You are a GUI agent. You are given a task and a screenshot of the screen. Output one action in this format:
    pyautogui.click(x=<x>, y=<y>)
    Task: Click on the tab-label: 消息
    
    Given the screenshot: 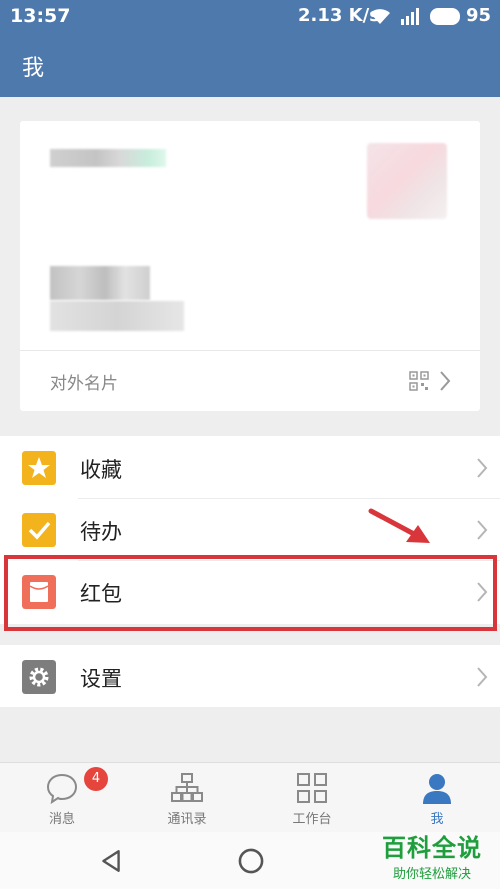 What is the action you would take?
    pyautogui.click(x=61, y=819)
    